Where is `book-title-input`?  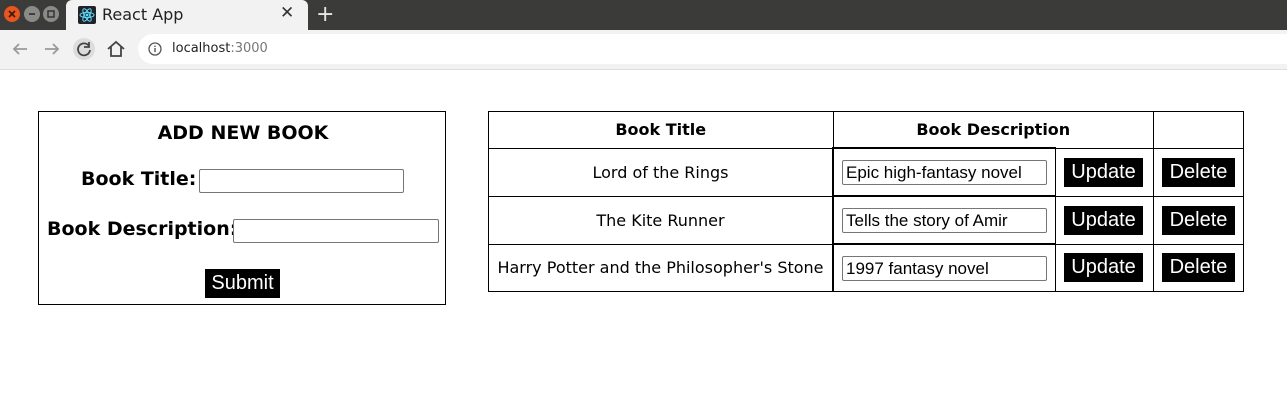 book-title-input is located at coordinates (301, 181).